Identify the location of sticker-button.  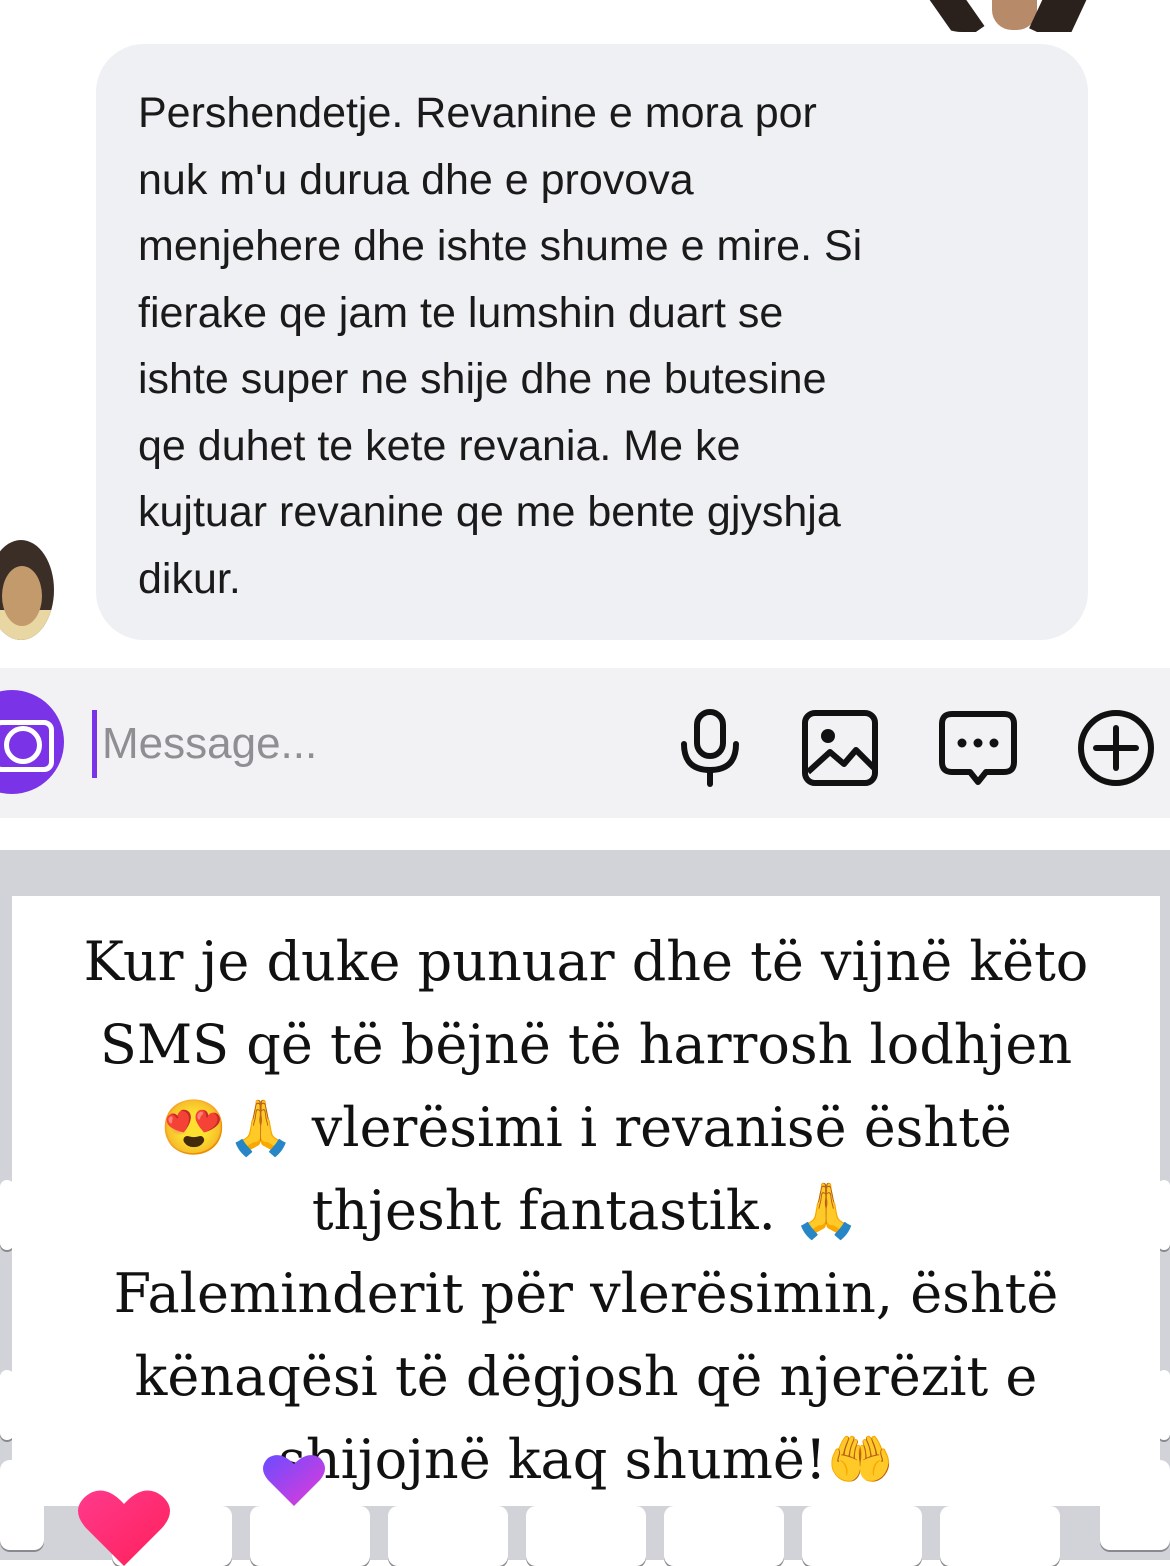
(978, 748).